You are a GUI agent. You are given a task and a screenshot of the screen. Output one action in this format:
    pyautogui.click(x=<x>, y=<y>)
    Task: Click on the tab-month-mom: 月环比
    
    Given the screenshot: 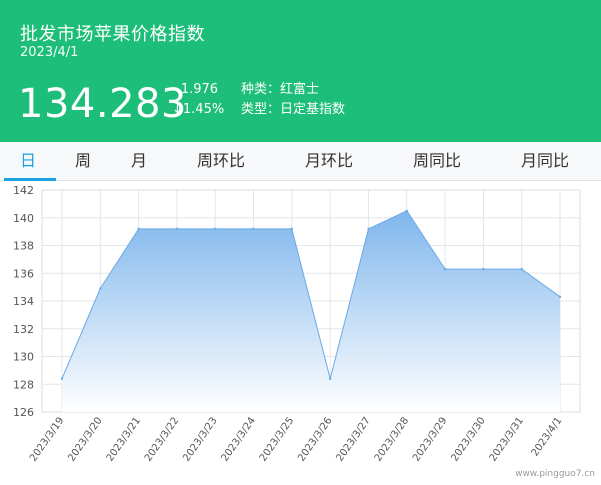 What is the action you would take?
    pyautogui.click(x=329, y=161)
    